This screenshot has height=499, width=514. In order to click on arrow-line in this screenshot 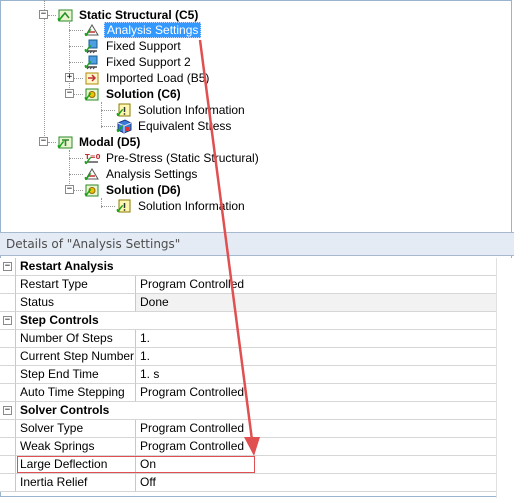, I will do `click(226, 240)`.